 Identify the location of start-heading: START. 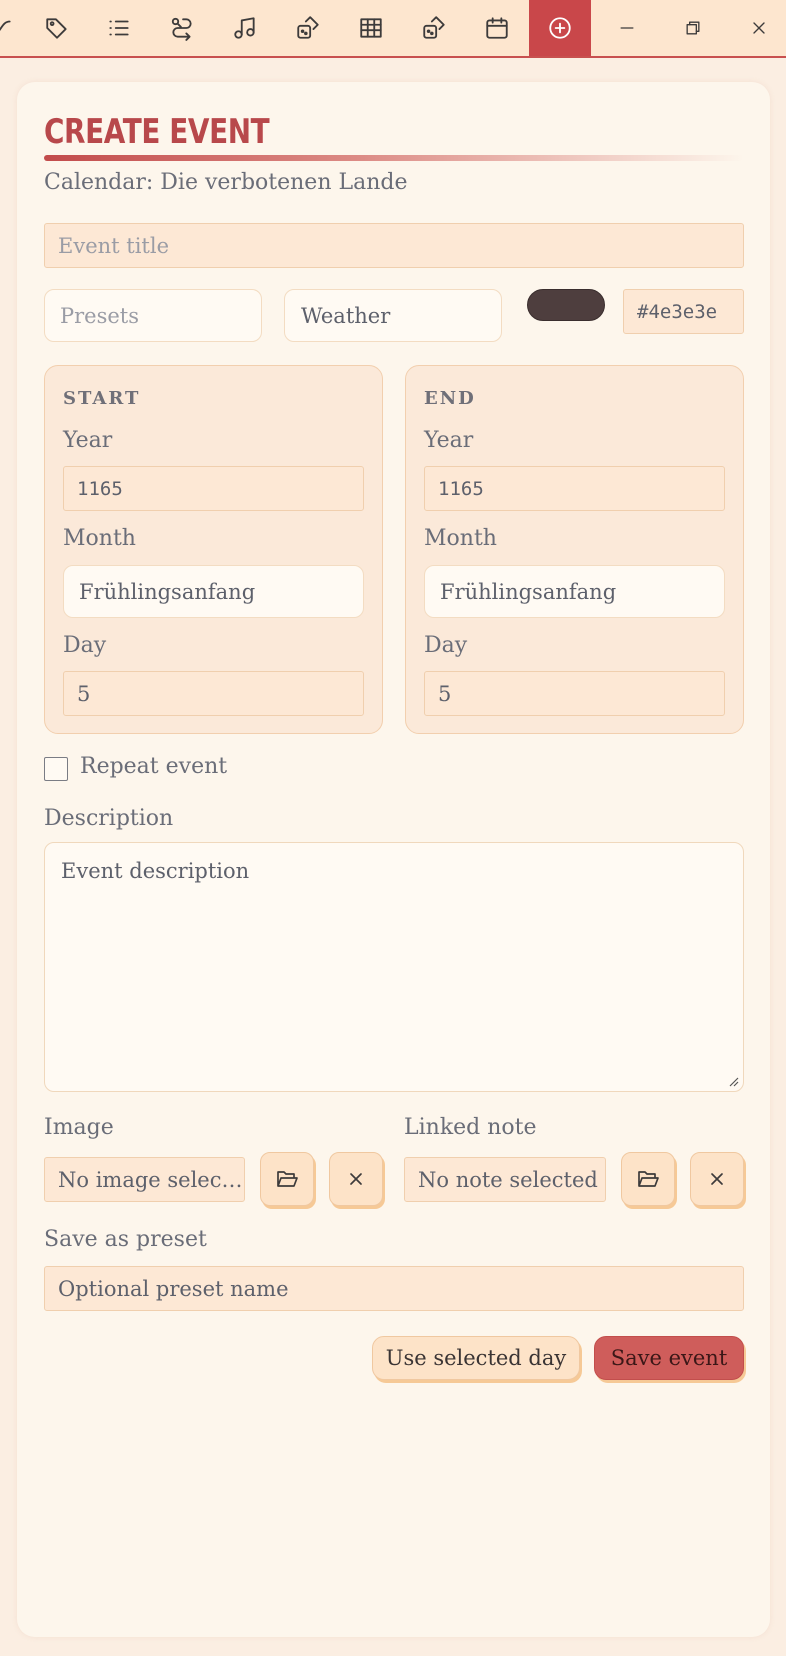
(102, 398).